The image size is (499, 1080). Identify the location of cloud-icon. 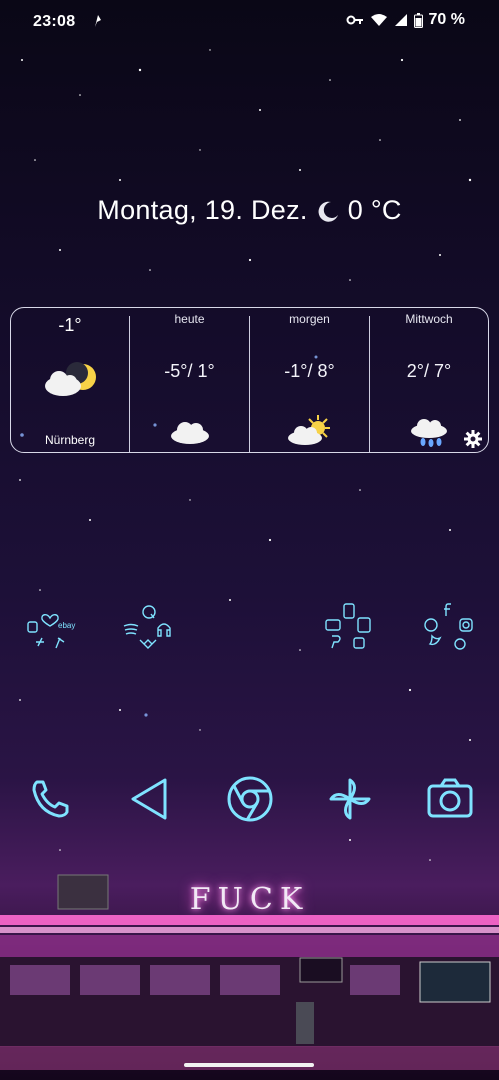
(189, 433).